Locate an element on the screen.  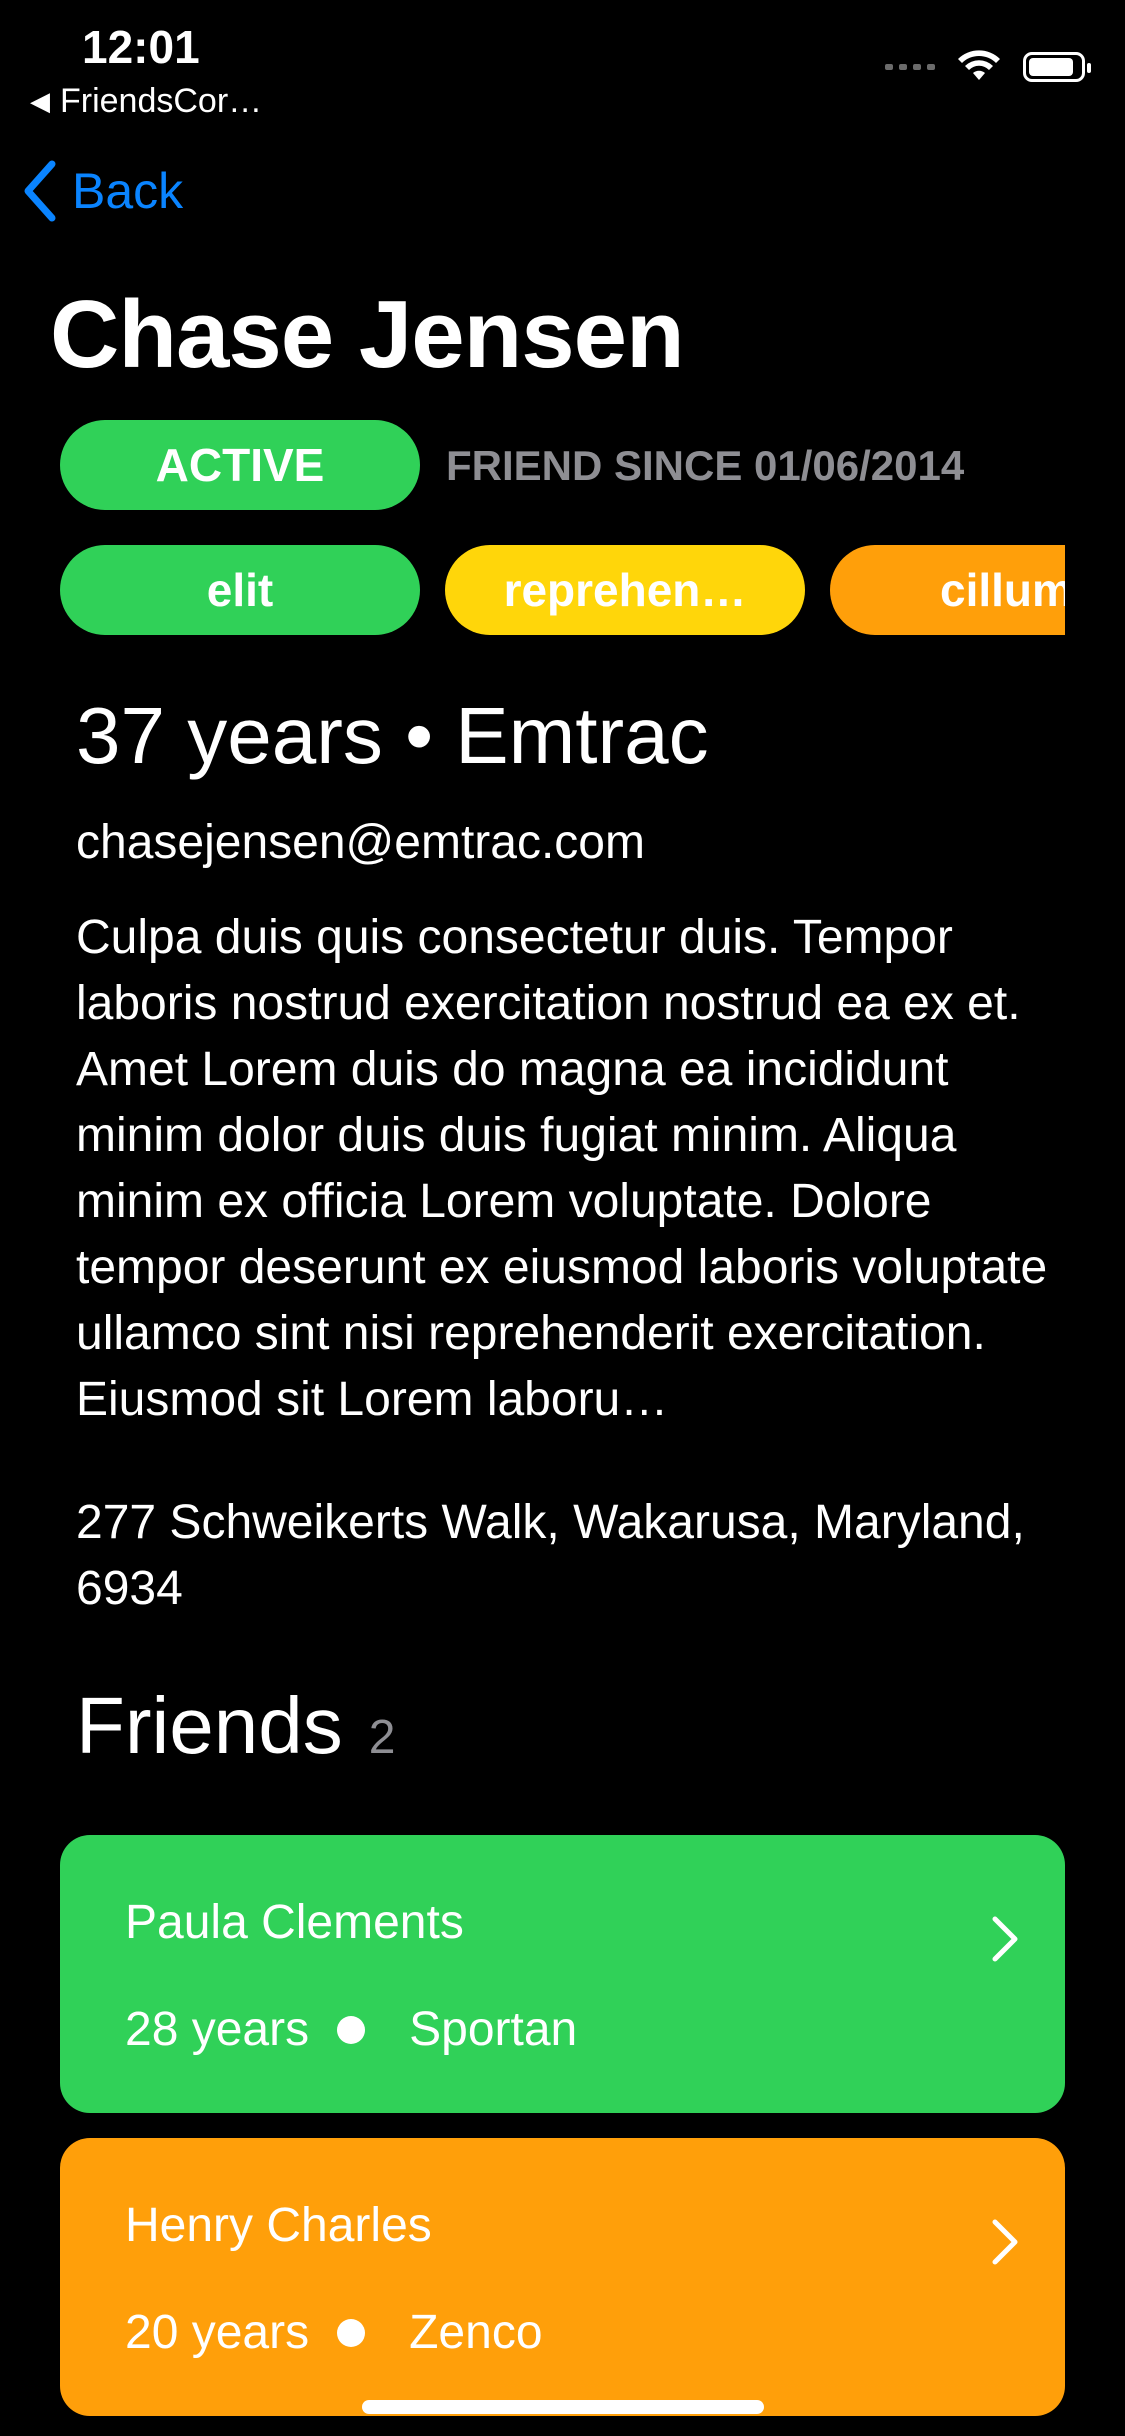
friend-company: Sportan is located at coordinates (493, 2029).